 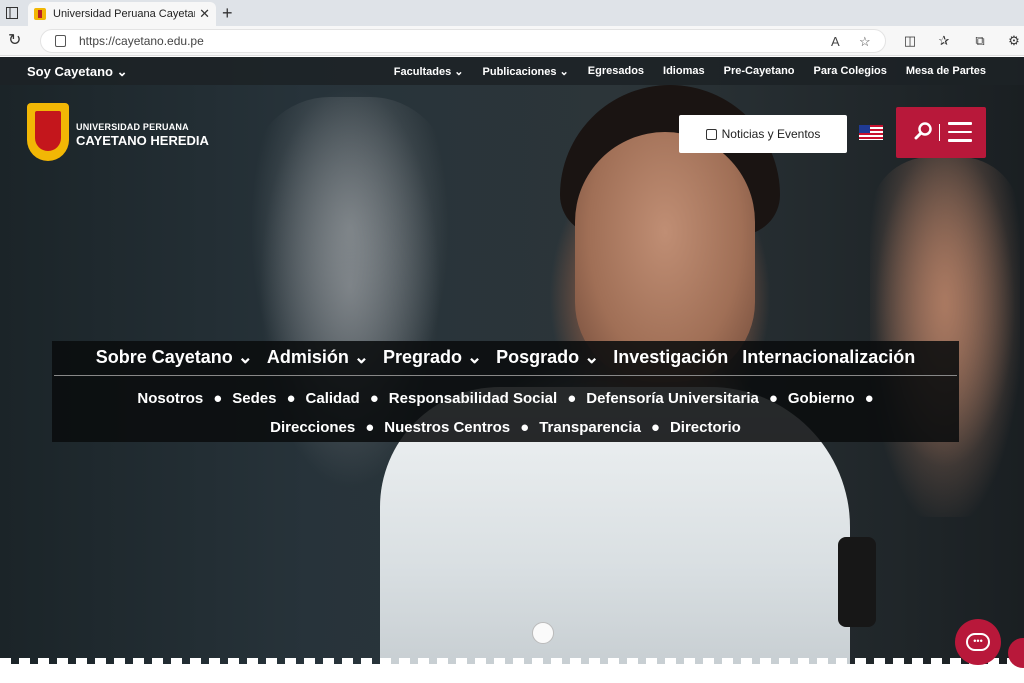 What do you see at coordinates (254, 398) in the screenshot?
I see `subnav-sedes: Sedes` at bounding box center [254, 398].